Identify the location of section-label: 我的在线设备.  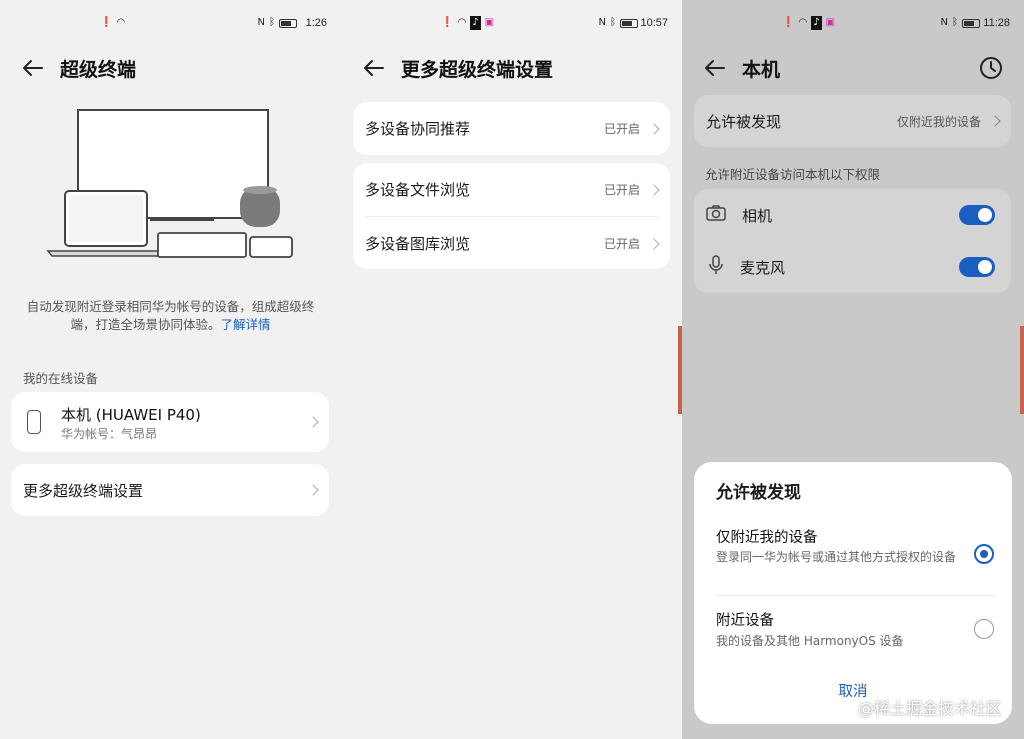
(61, 378).